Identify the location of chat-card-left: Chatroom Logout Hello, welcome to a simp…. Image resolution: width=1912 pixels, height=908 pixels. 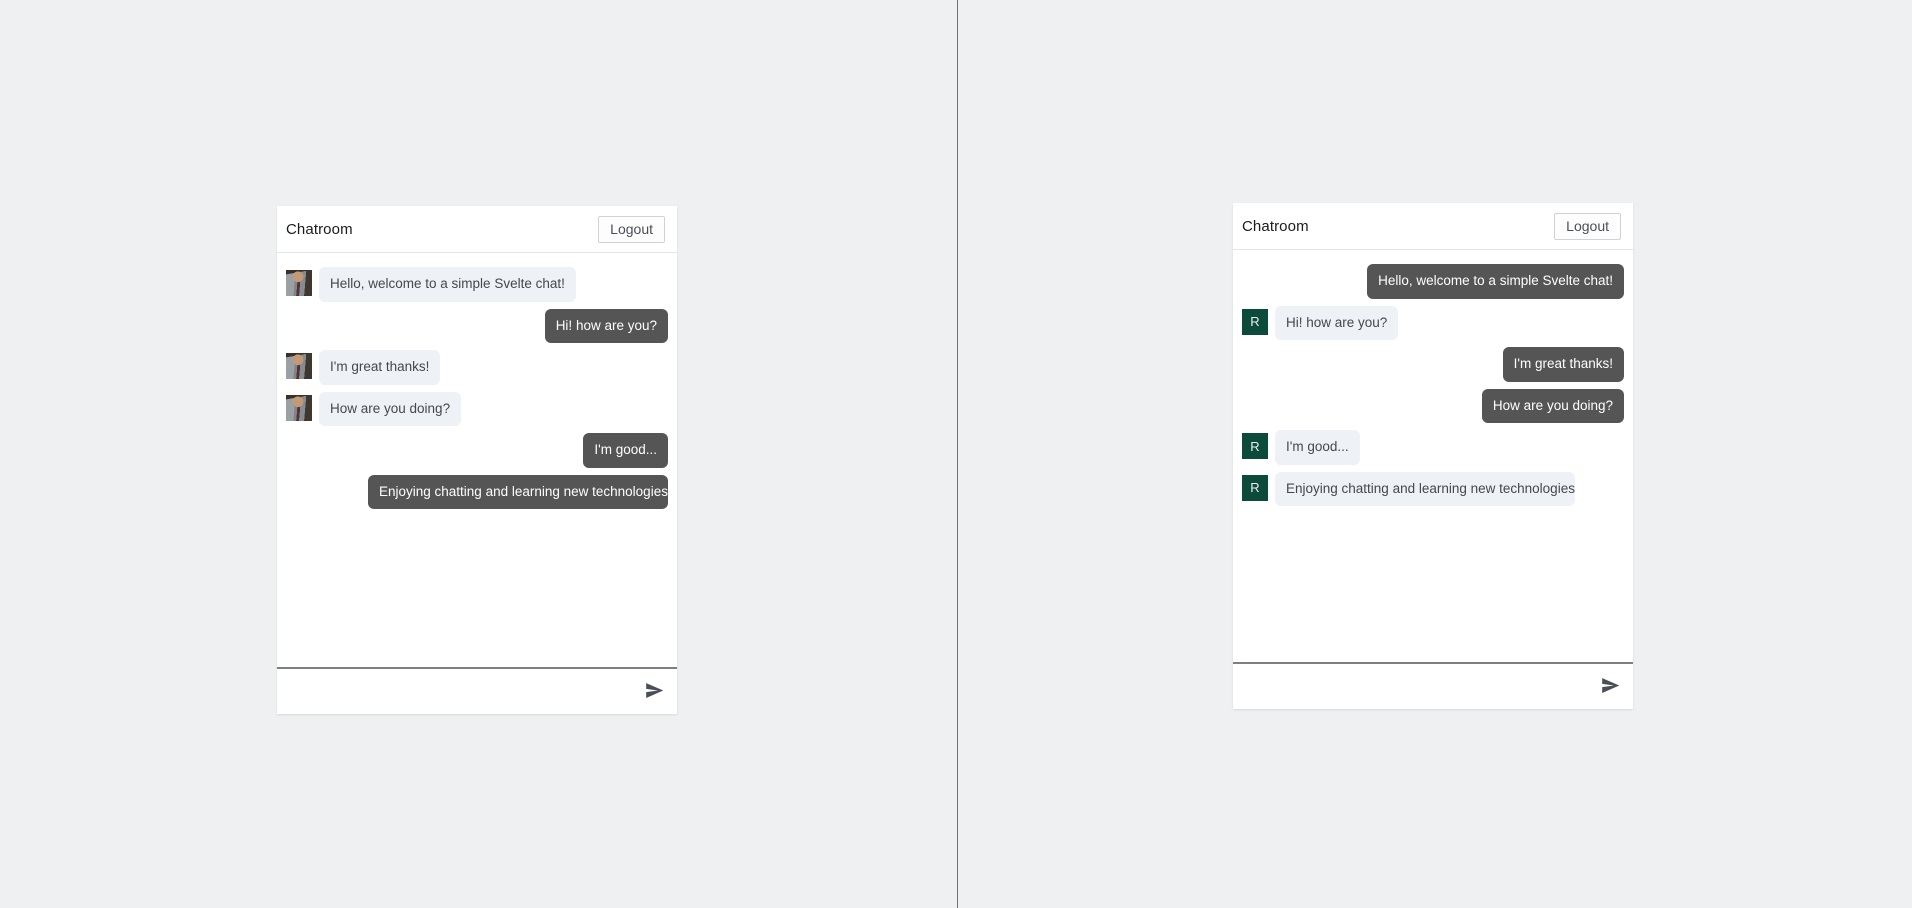
(477, 460).